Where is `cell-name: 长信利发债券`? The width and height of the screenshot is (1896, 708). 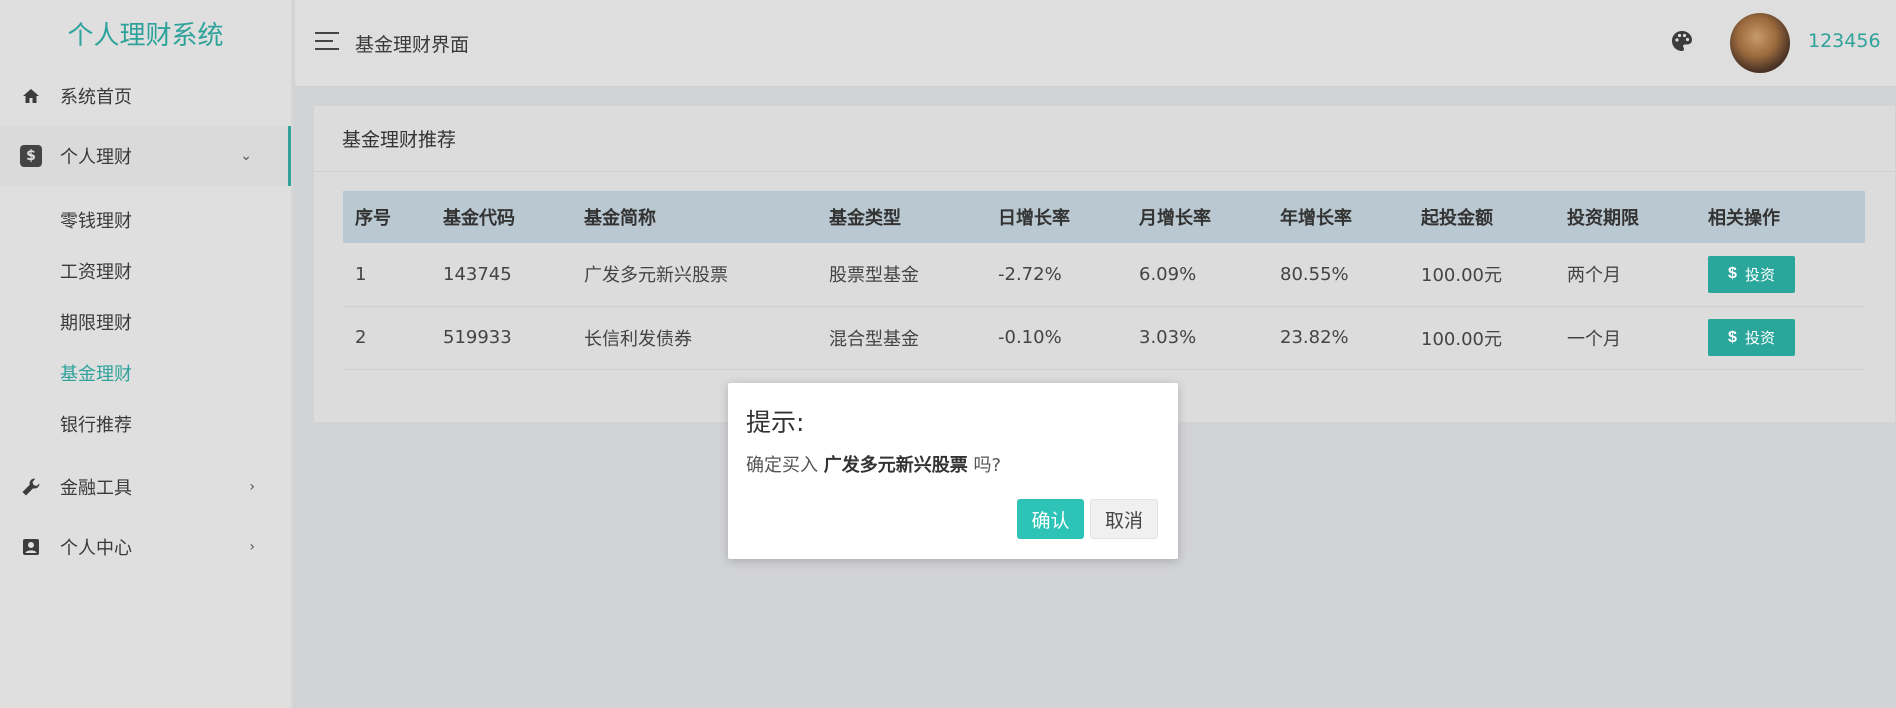
cell-name: 长信利发债券 is located at coordinates (694, 338).